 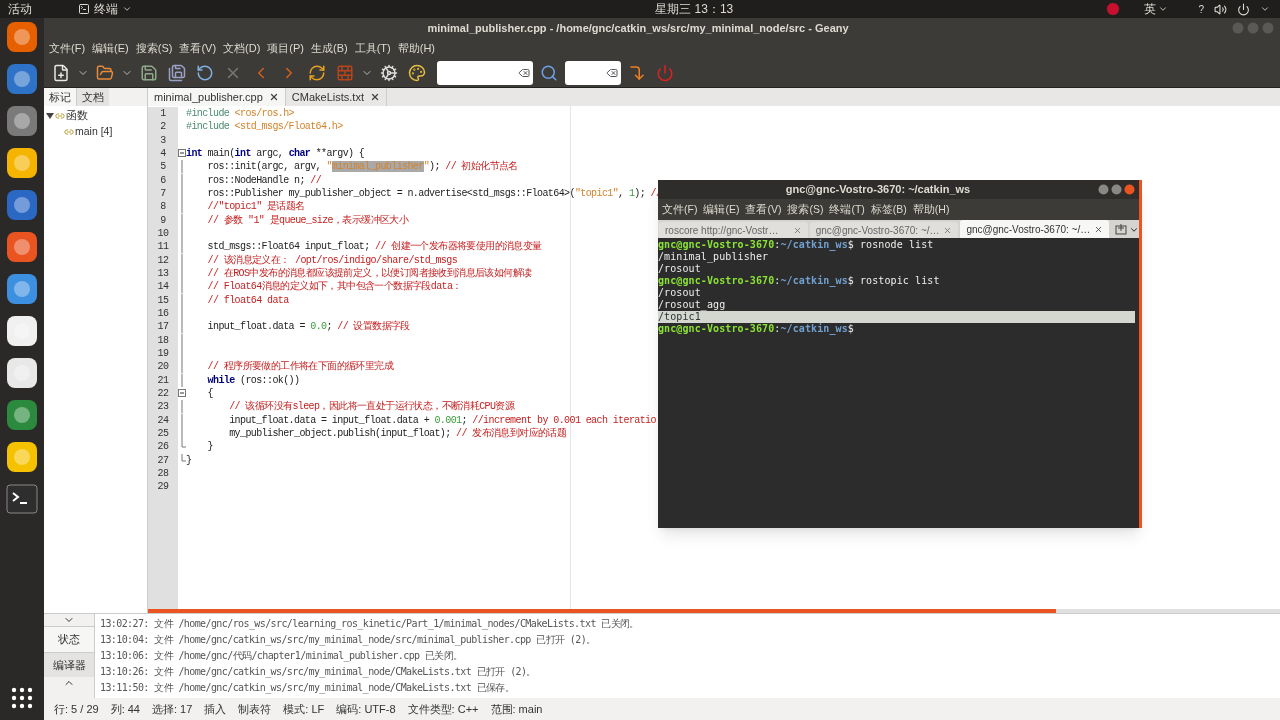 What do you see at coordinates (163, 460) in the screenshot?
I see `line-number: 27` at bounding box center [163, 460].